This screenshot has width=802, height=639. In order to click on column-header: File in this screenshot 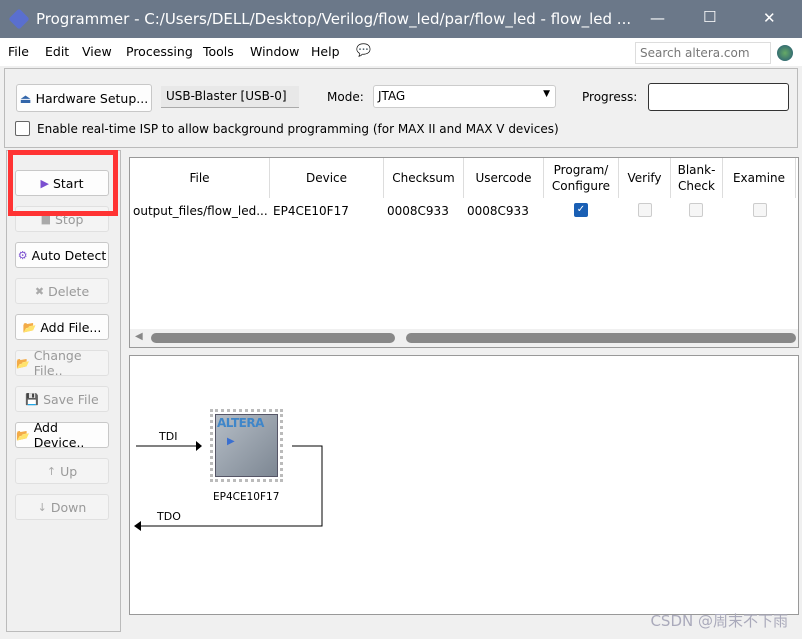, I will do `click(200, 178)`.